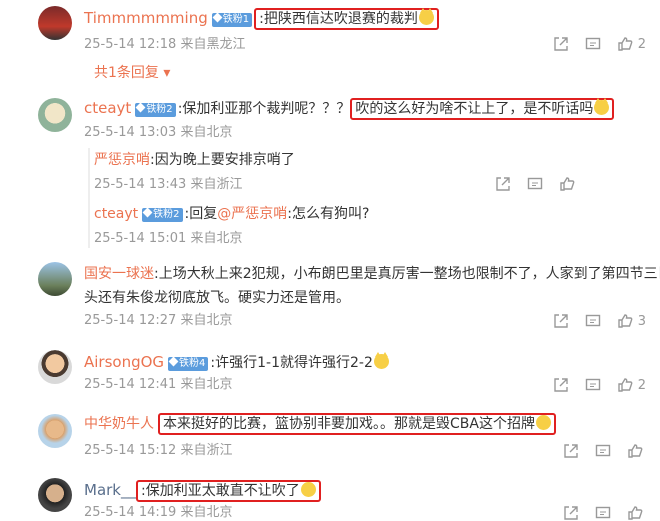 The image size is (660, 521). I want to click on fan-badge: 铁粉1, so click(232, 19).